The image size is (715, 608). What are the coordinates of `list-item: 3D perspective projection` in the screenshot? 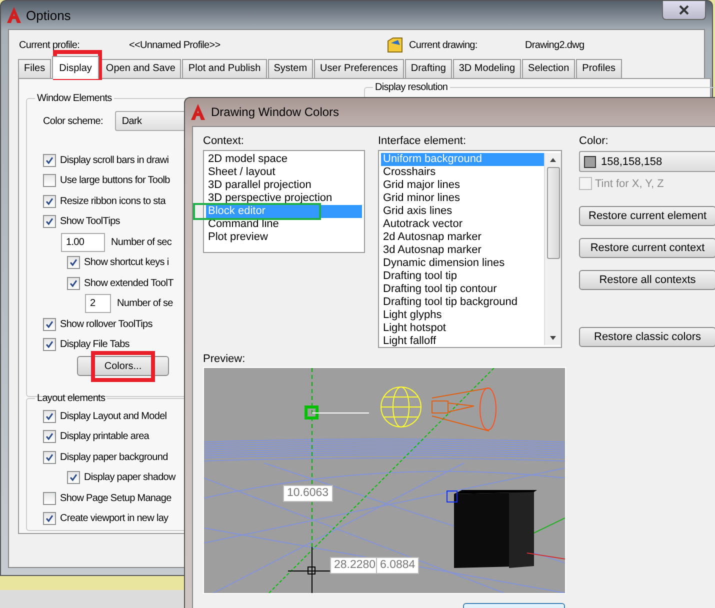 It's located at (284, 198).